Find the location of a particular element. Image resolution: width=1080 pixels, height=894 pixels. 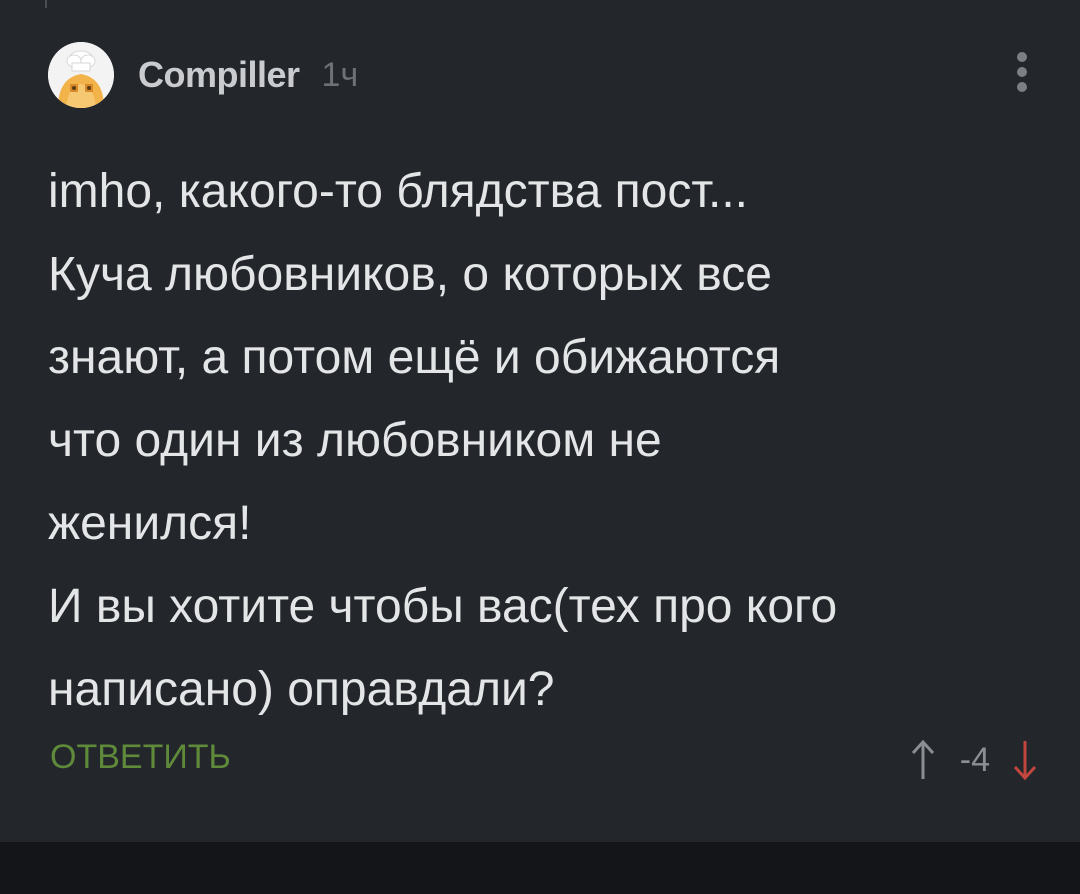

avatar is located at coordinates (81, 75).